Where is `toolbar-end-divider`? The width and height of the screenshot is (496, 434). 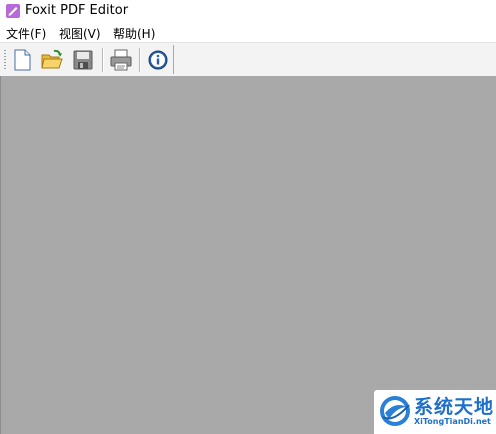 toolbar-end-divider is located at coordinates (173, 59).